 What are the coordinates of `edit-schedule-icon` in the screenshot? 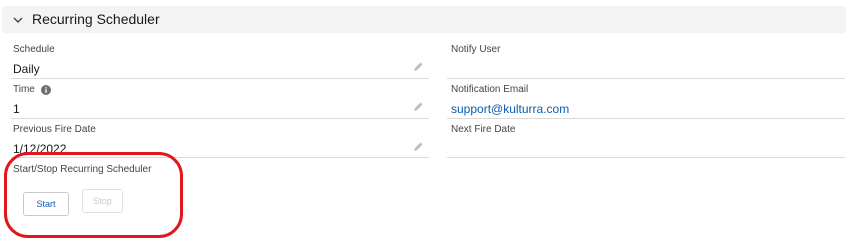 It's located at (418, 67).